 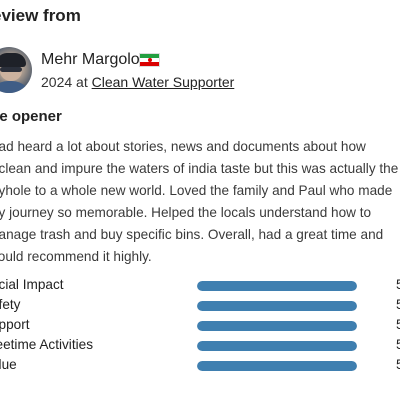 What do you see at coordinates (10, 304) in the screenshot?
I see `rating-label: afety` at bounding box center [10, 304].